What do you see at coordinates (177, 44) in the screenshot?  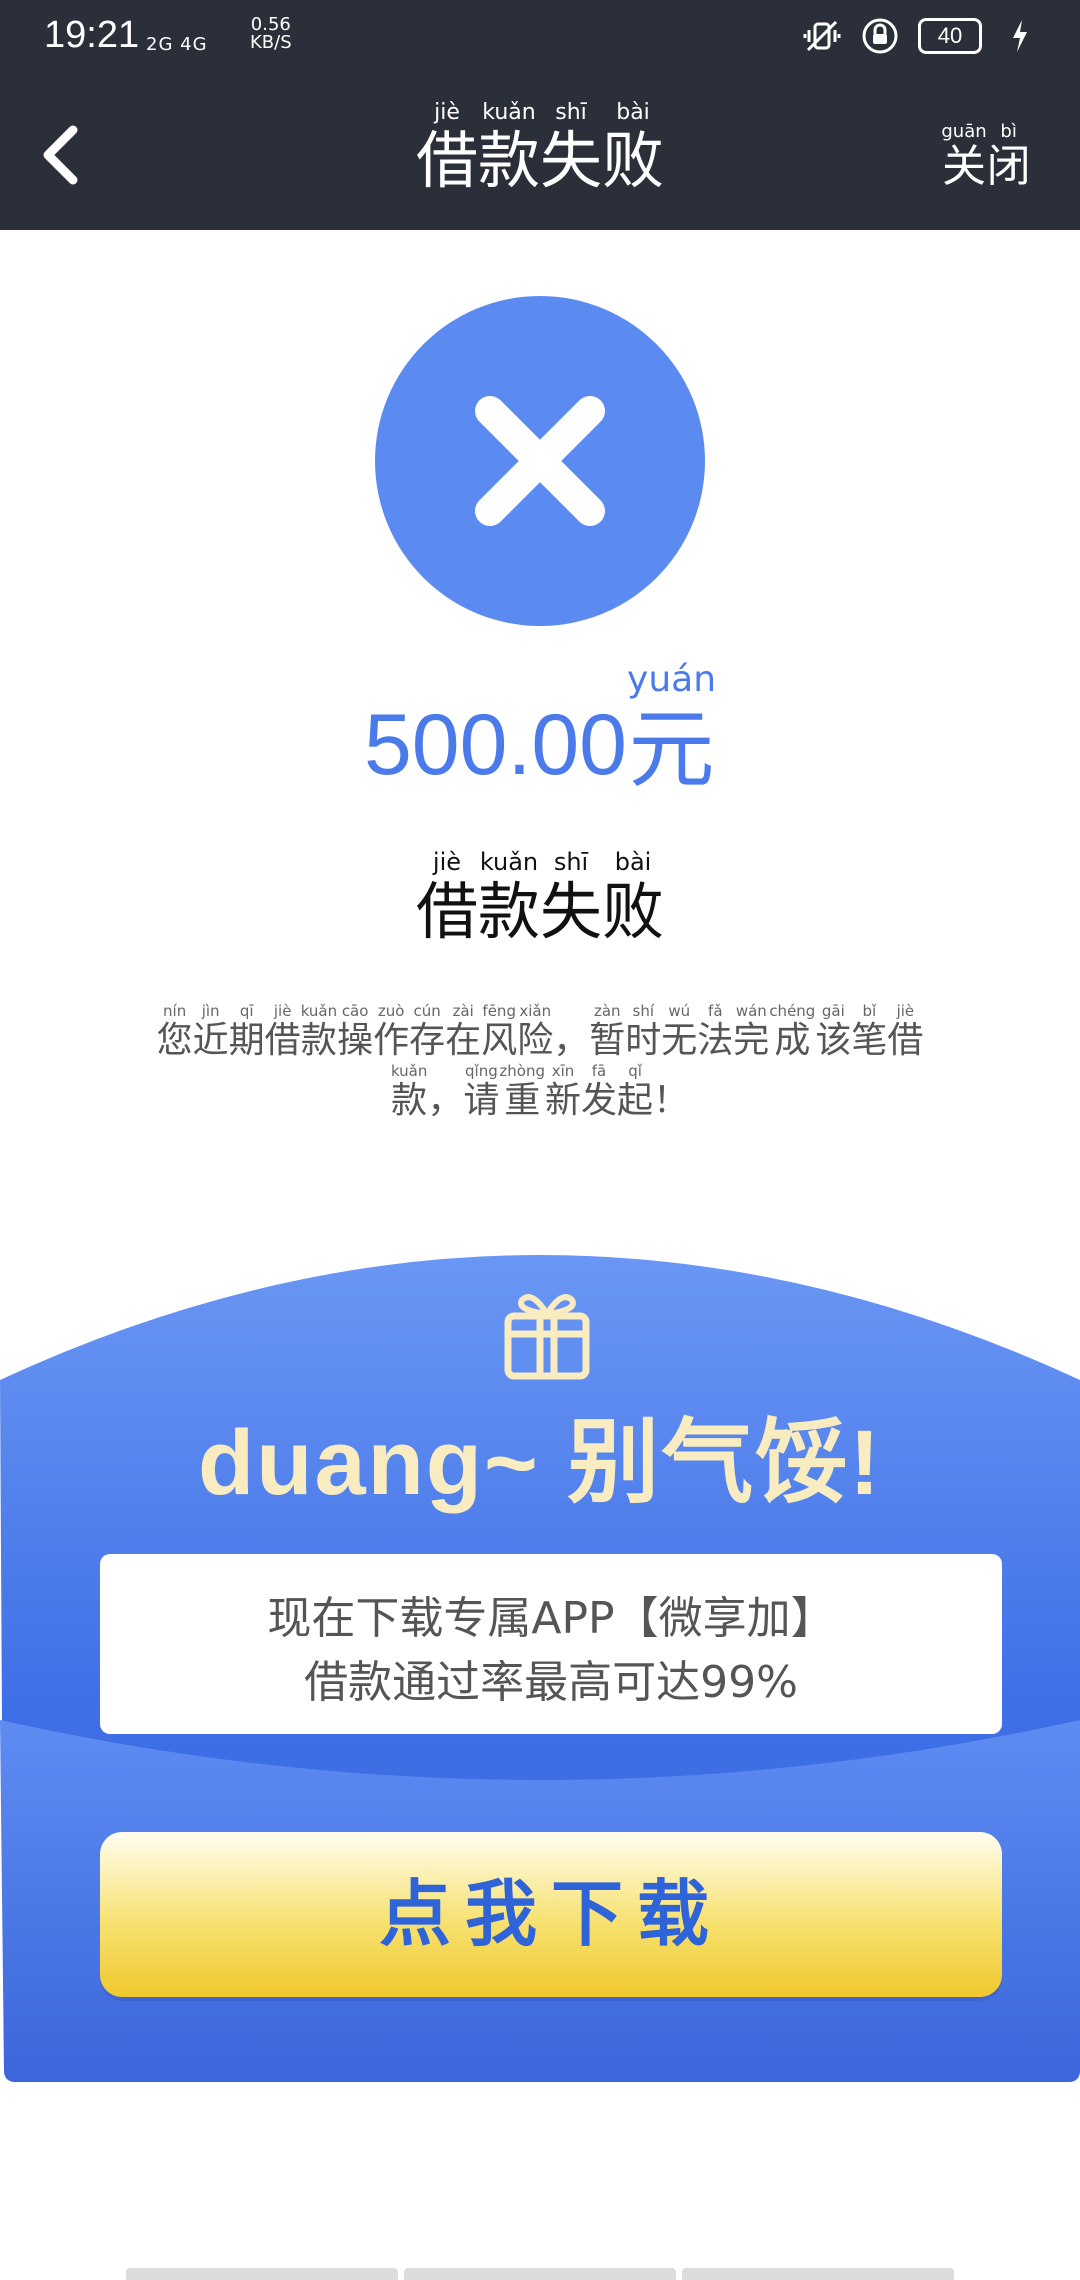 I see `network-indicator: 2G 4G` at bounding box center [177, 44].